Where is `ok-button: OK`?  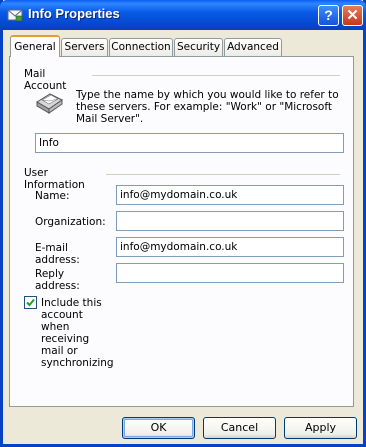
ok-button: OK is located at coordinates (158, 428).